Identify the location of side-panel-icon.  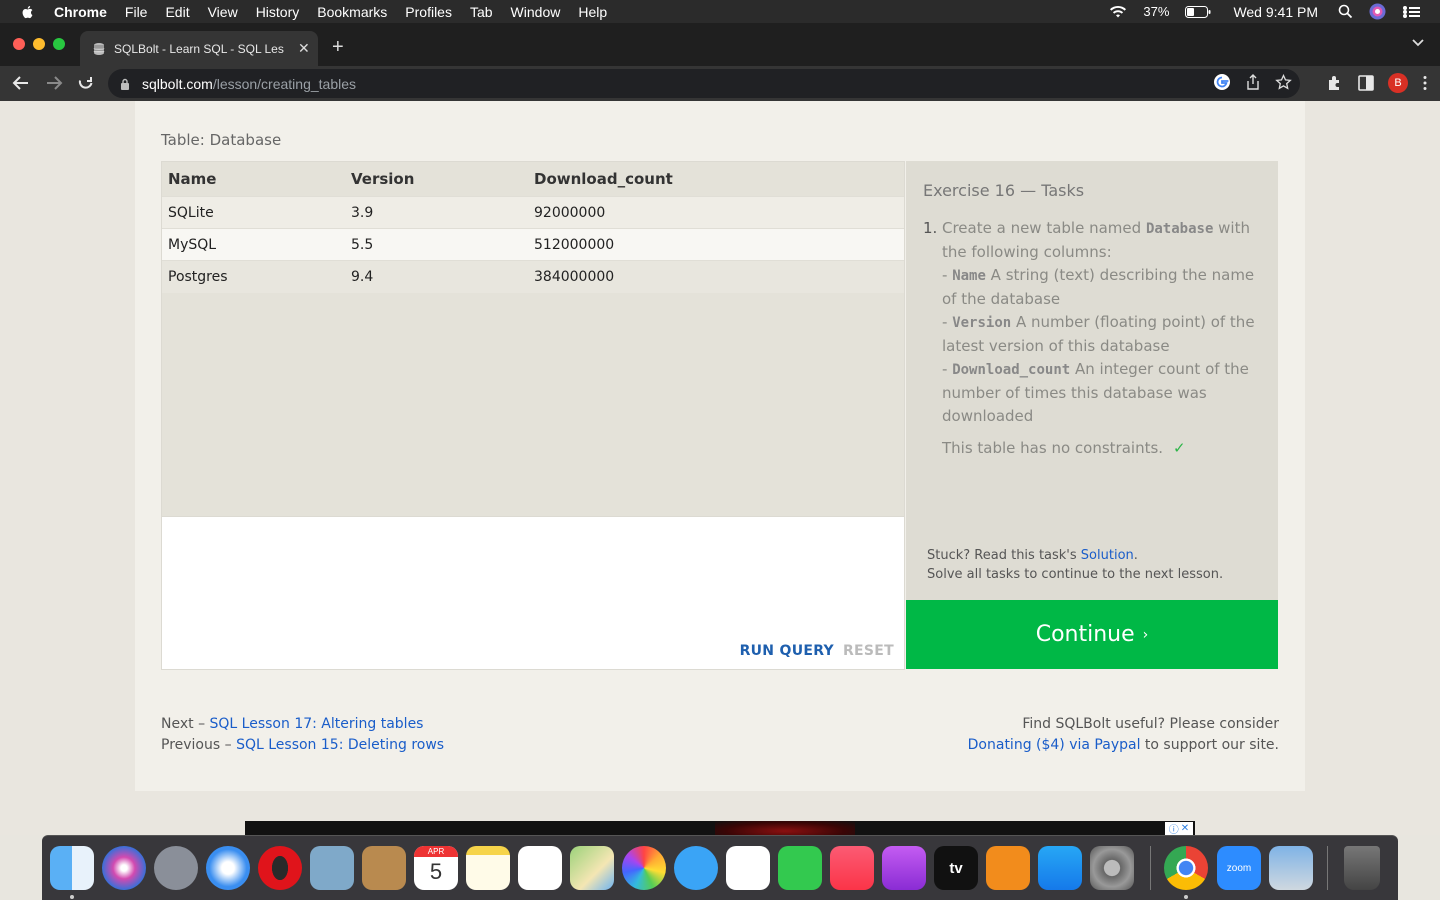
(1366, 83).